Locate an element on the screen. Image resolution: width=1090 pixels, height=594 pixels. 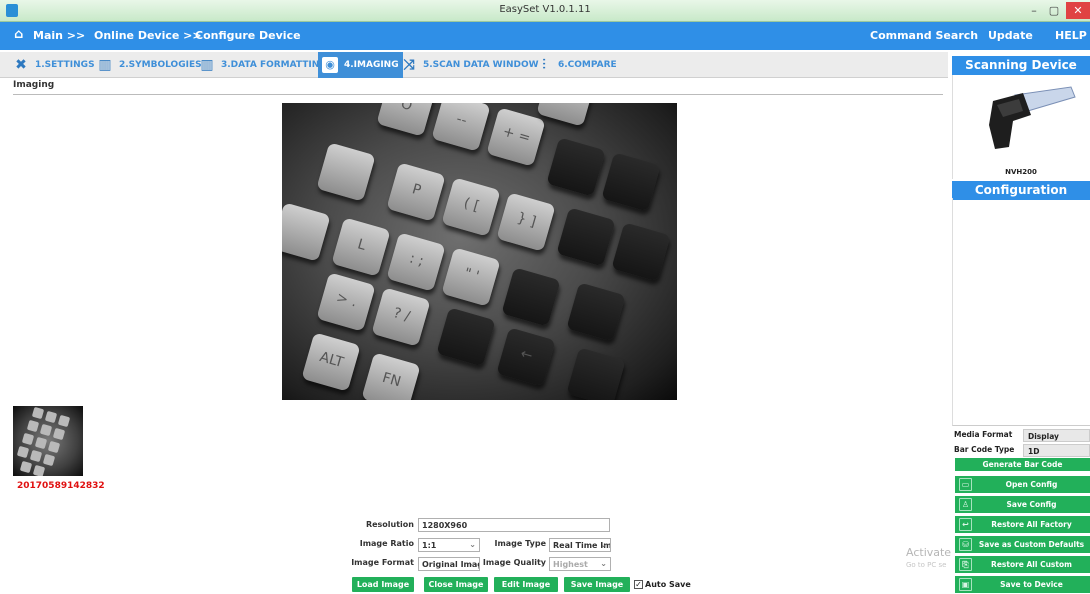
tab-label: 2.SYMBOLOGIES is located at coordinates (160, 65).